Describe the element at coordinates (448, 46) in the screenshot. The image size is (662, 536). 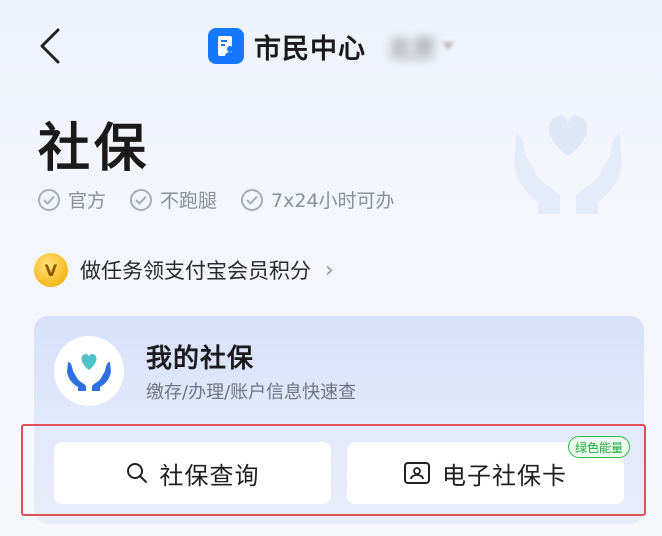
I see `caret-down-icon` at that location.